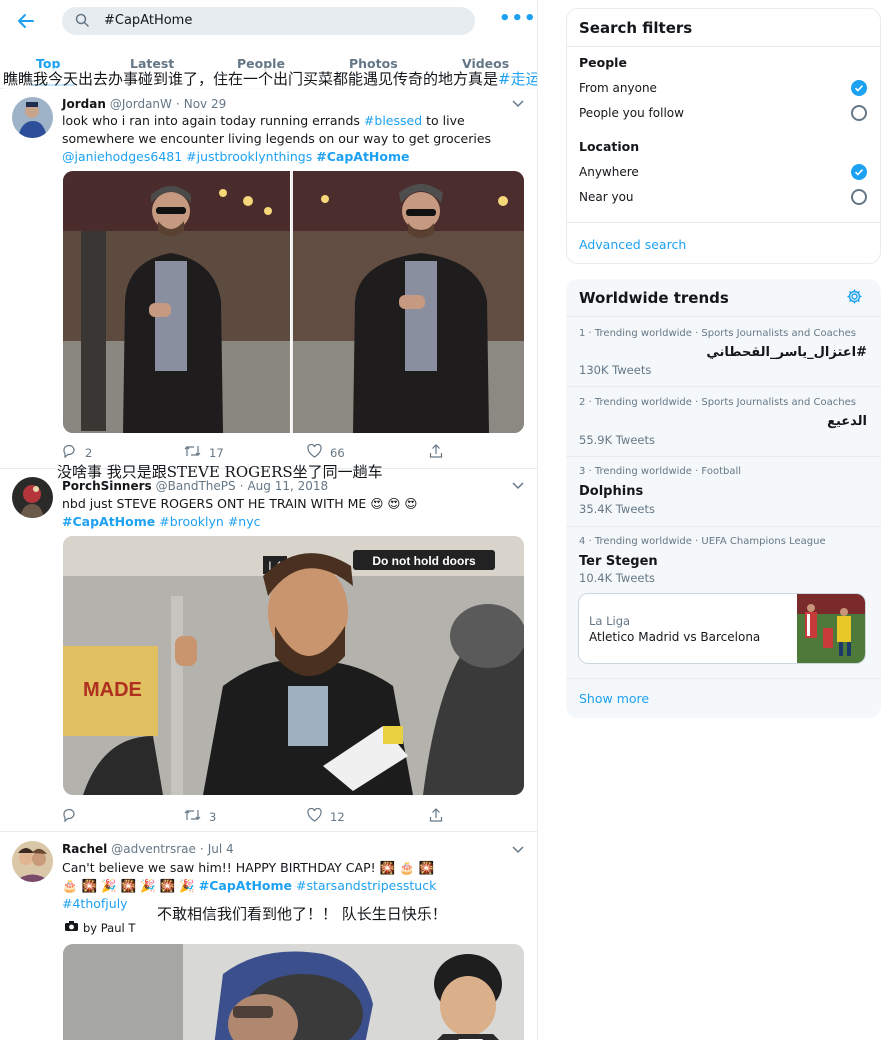  What do you see at coordinates (107, 486) in the screenshot?
I see `display-name: PorchSinners` at bounding box center [107, 486].